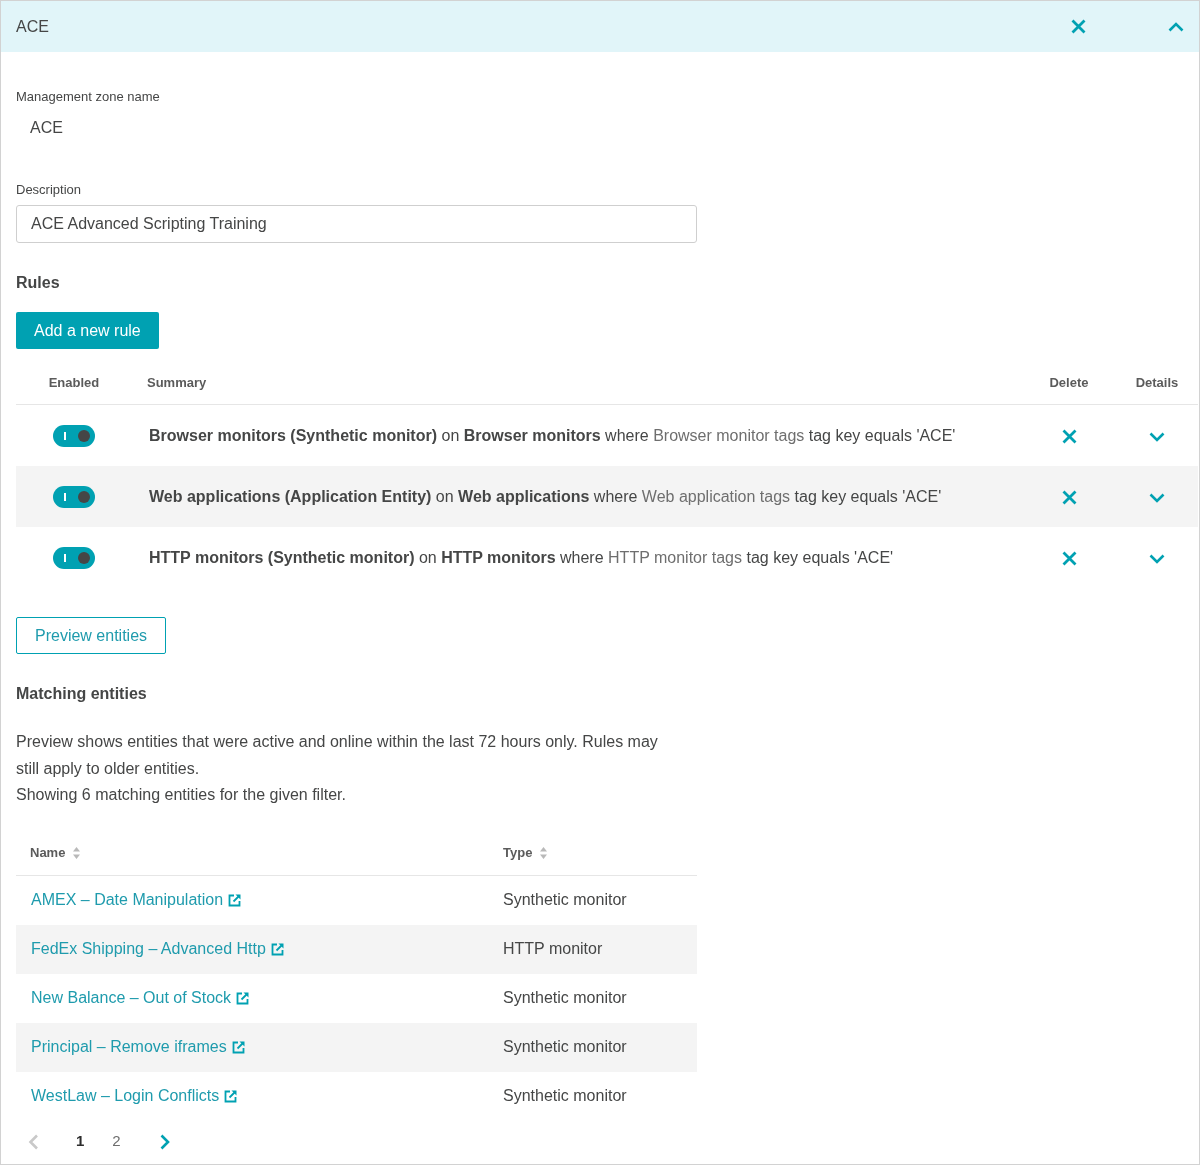 The height and width of the screenshot is (1165, 1200). What do you see at coordinates (356, 224) in the screenshot?
I see `description-field: ACE Advanced Scripting Training` at bounding box center [356, 224].